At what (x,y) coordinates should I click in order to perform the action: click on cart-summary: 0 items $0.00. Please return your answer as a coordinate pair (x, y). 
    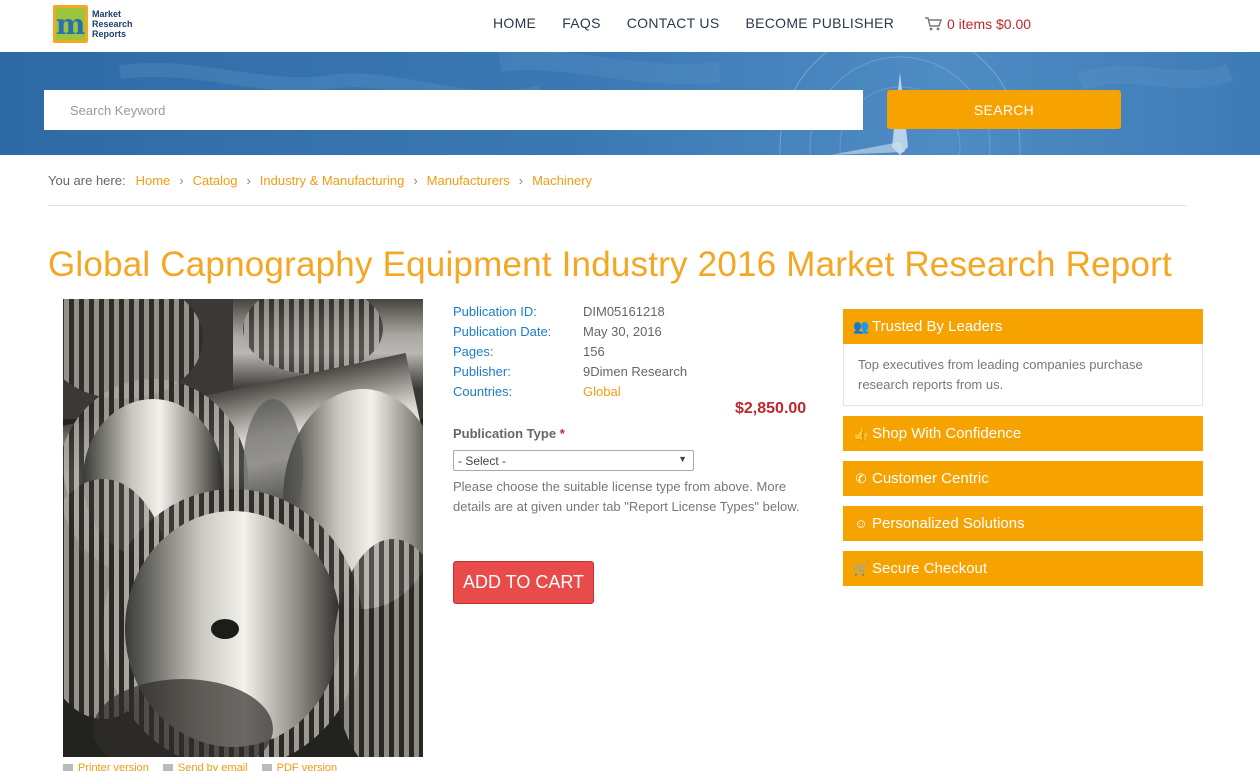
    Looking at the image, I should click on (978, 24).